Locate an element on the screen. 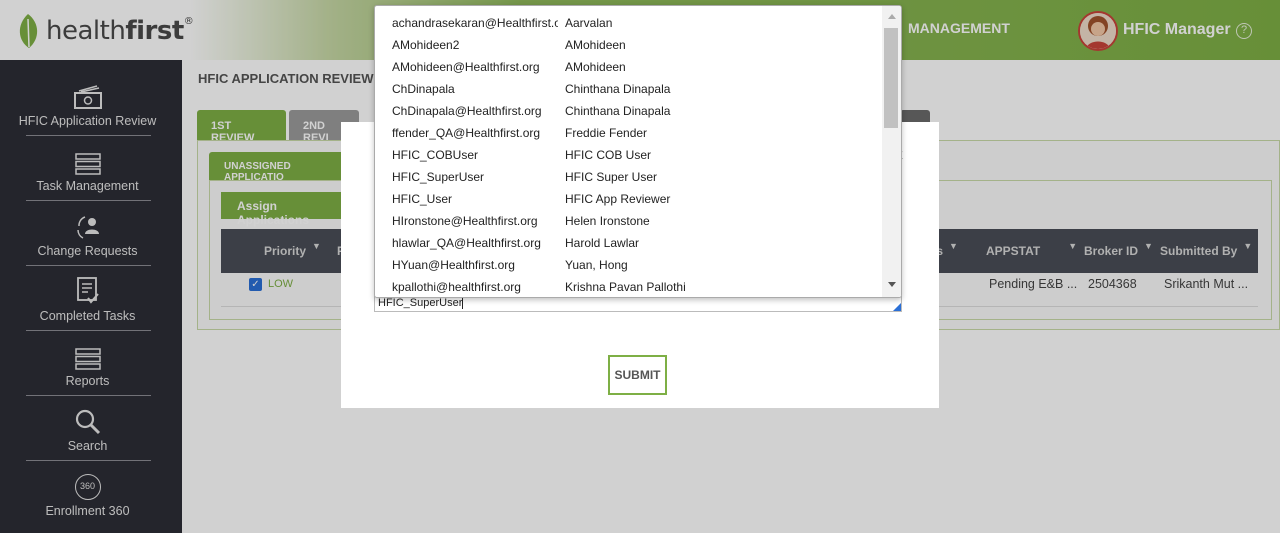 Image resolution: width=1280 pixels, height=533 pixels. submit-button: SUBMIT is located at coordinates (637, 375).